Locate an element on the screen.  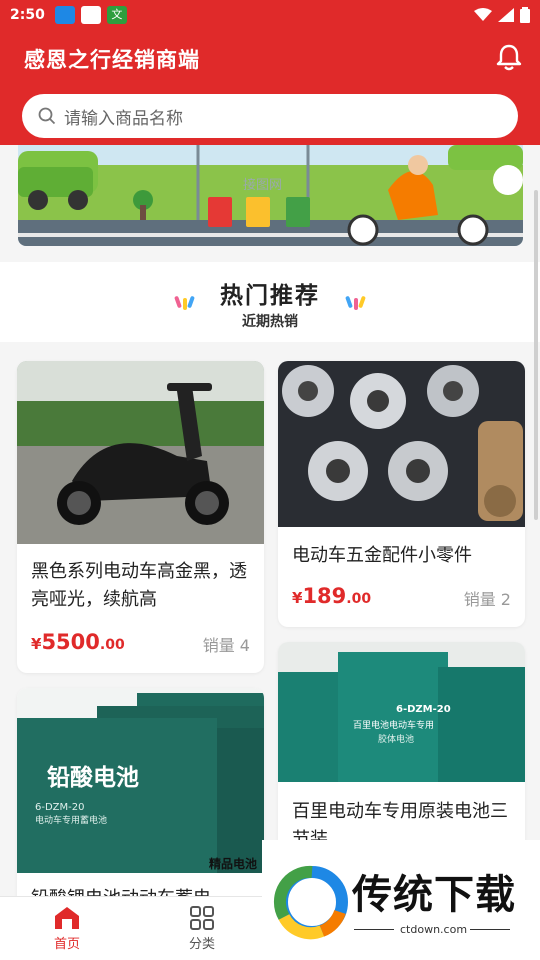
product-name: 黑色系列电动车高金黑，透亮哑光，续航高 is located at coordinates (139, 585).